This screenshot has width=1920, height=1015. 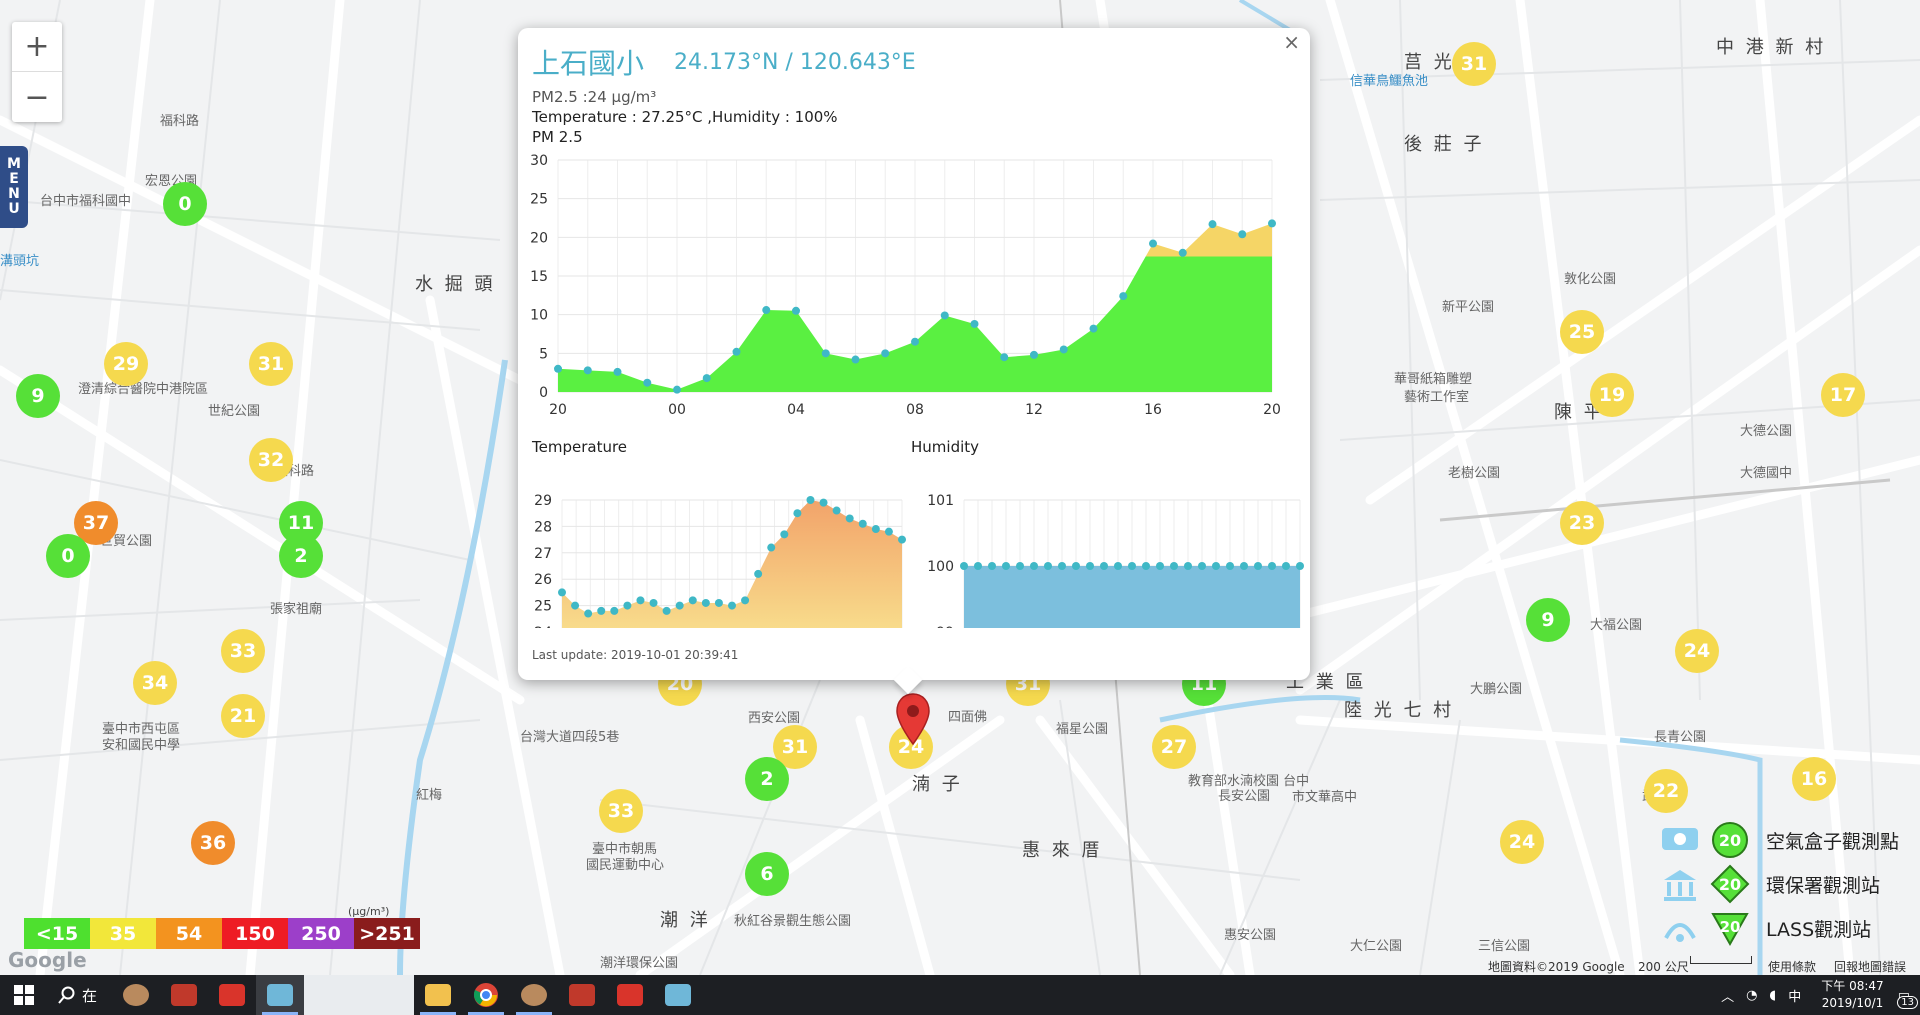 I want to click on volume-icon: ◖, so click(x=1772, y=995).